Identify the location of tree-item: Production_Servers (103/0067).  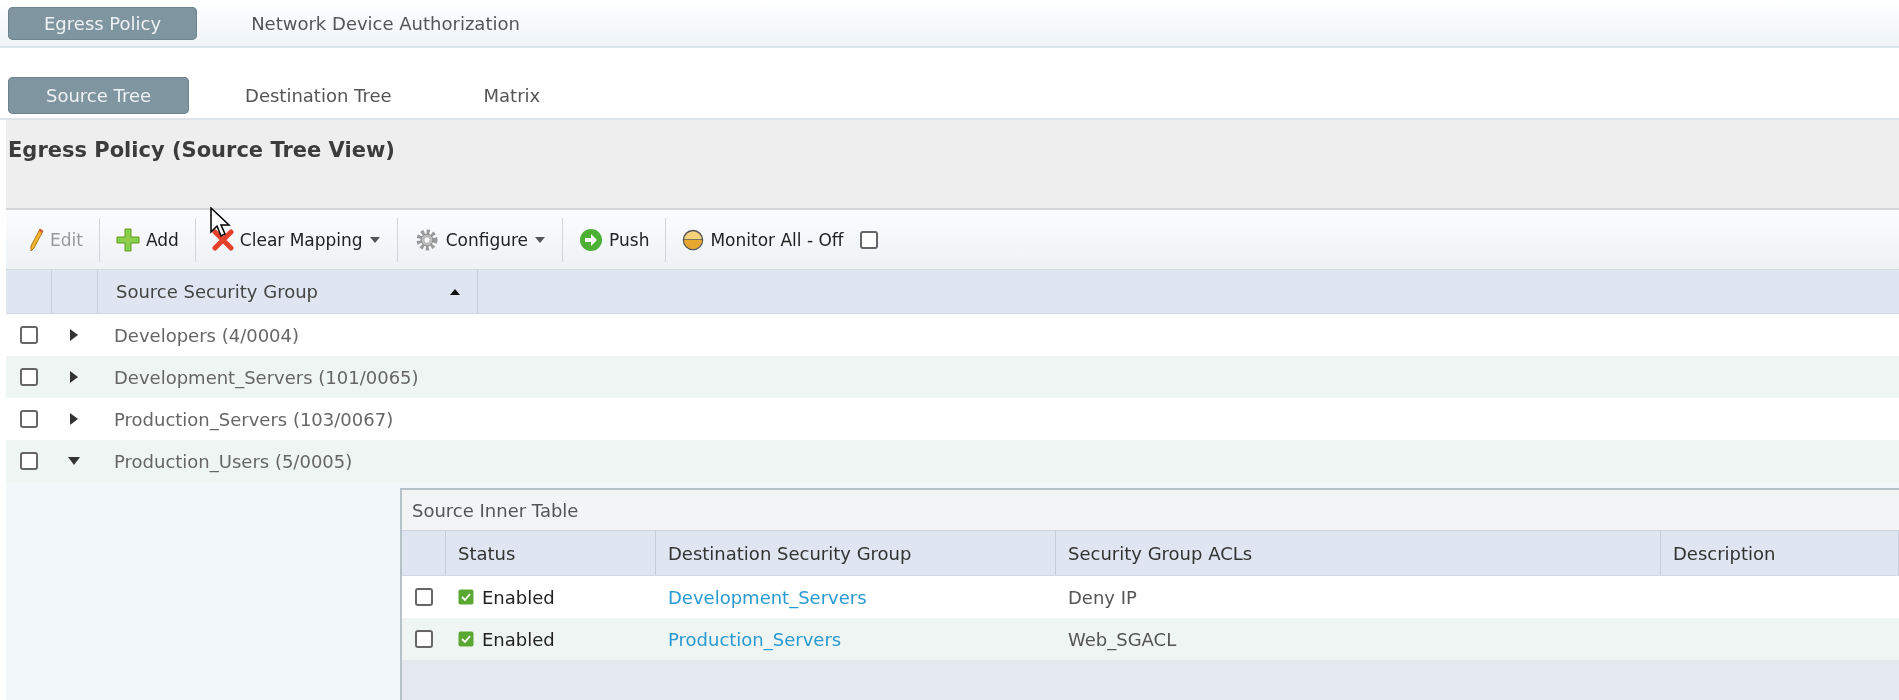
(253, 419).